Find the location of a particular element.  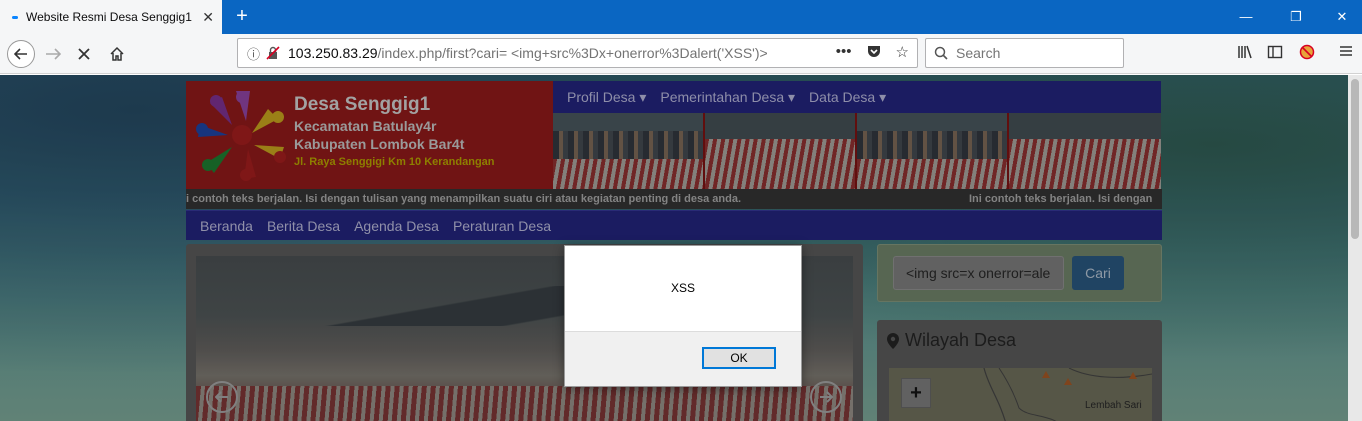

forward-arrow-icon is located at coordinates (53, 54).